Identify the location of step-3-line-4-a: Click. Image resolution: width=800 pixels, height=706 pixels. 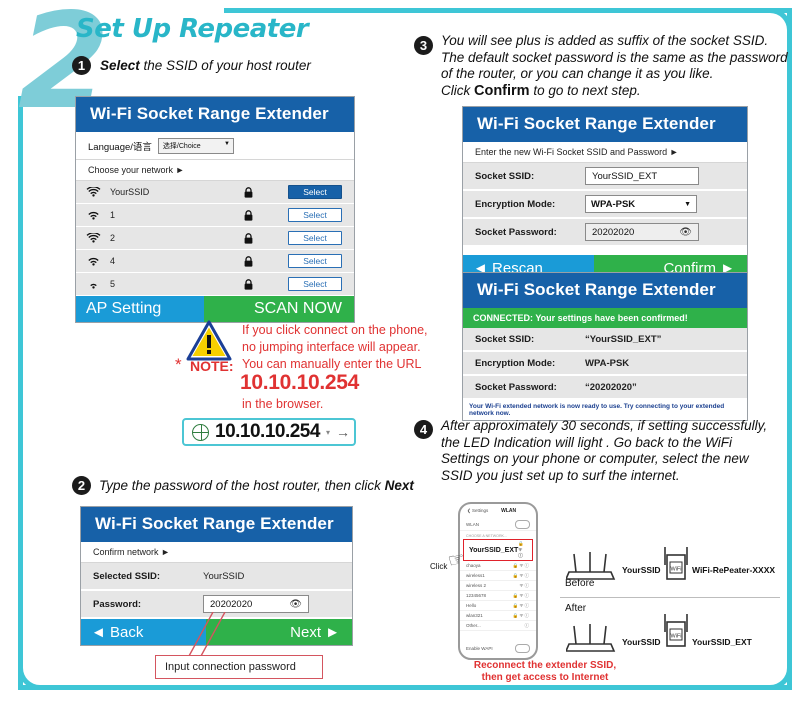
(457, 90).